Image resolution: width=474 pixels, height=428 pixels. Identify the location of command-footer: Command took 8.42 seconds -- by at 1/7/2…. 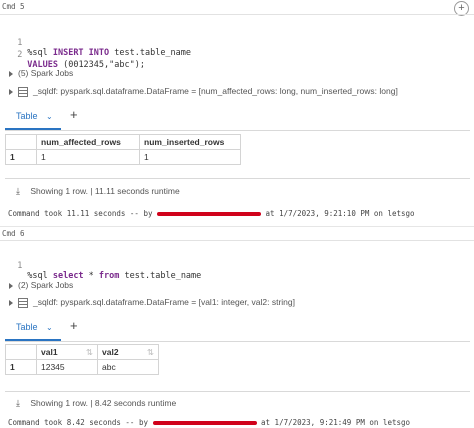
(209, 422).